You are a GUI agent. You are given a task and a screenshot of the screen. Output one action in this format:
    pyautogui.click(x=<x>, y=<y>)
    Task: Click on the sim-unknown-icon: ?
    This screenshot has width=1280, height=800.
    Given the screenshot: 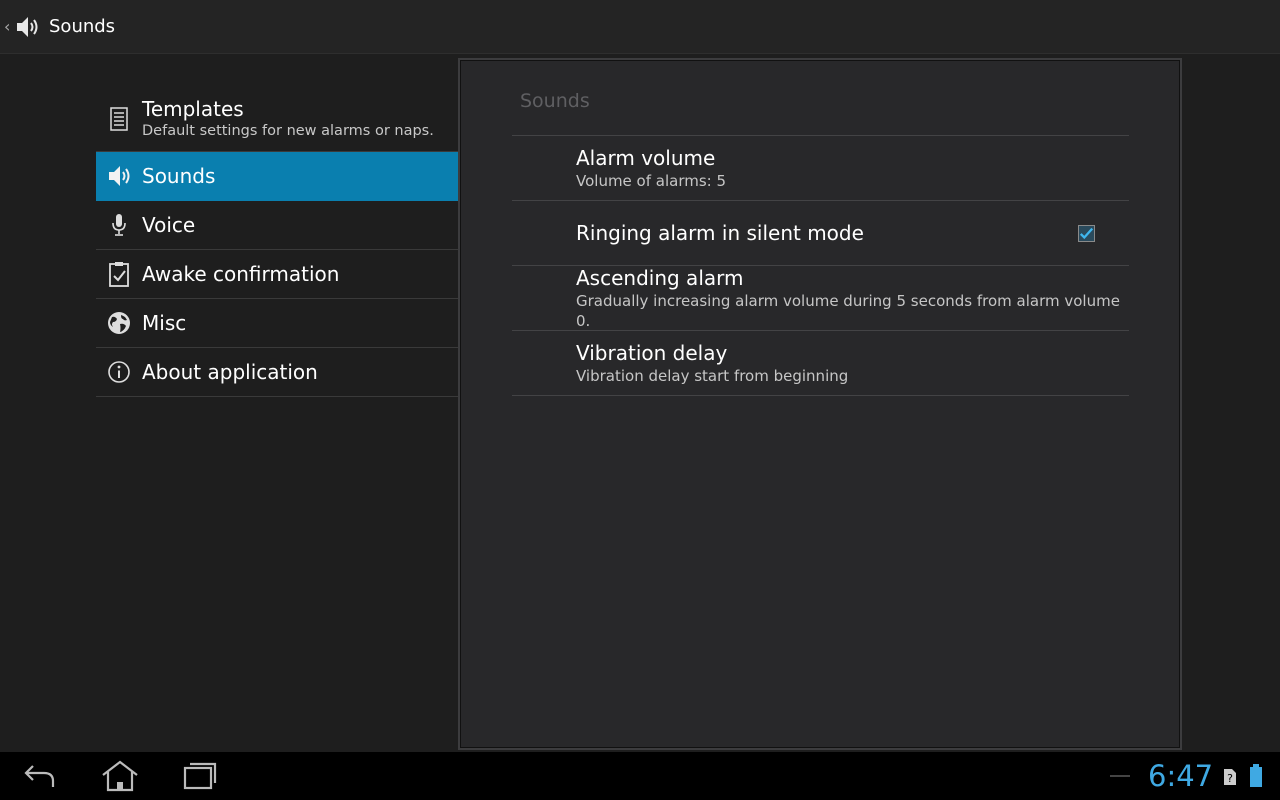 What is the action you would take?
    pyautogui.click(x=1230, y=776)
    